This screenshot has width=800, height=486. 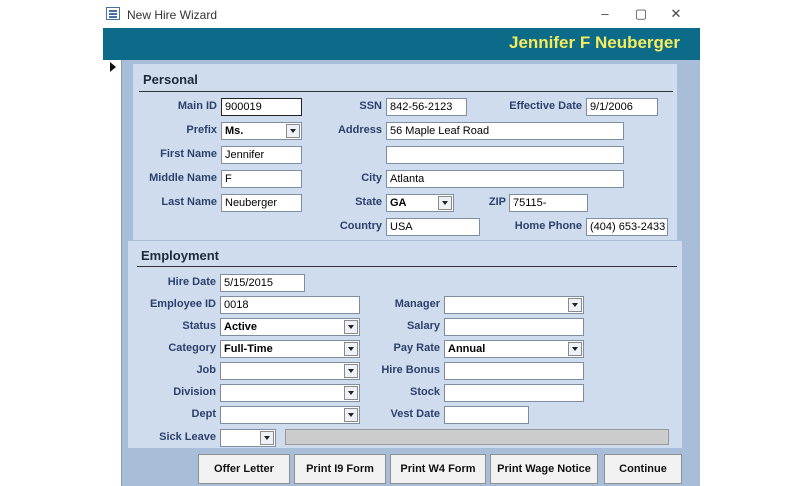 I want to click on division-label: Division, so click(x=194, y=392).